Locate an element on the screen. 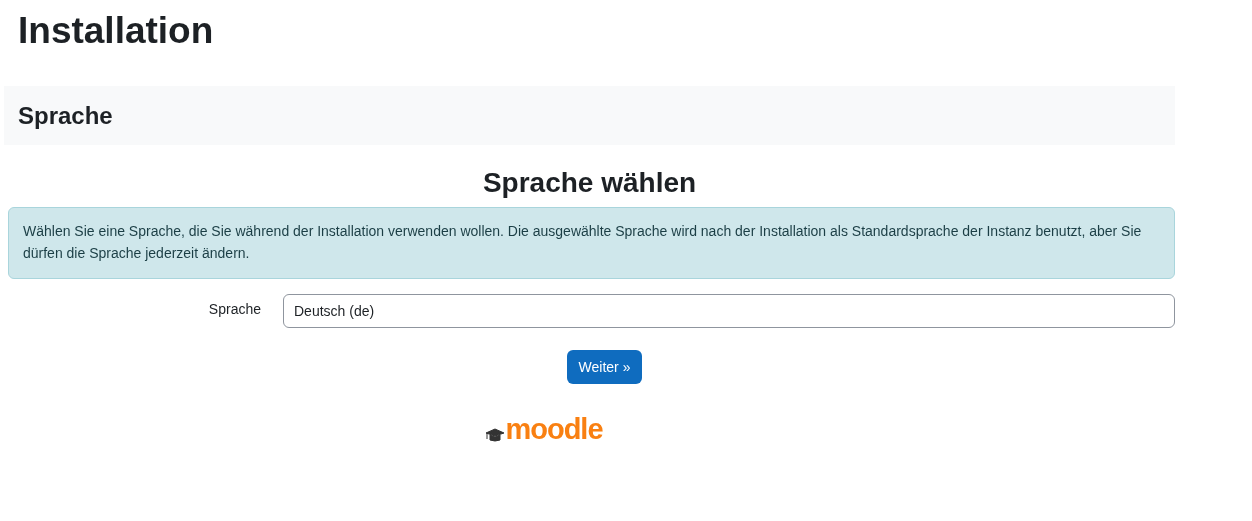 The image size is (1252, 521). language-field: Deutsch (de) is located at coordinates (729, 311).